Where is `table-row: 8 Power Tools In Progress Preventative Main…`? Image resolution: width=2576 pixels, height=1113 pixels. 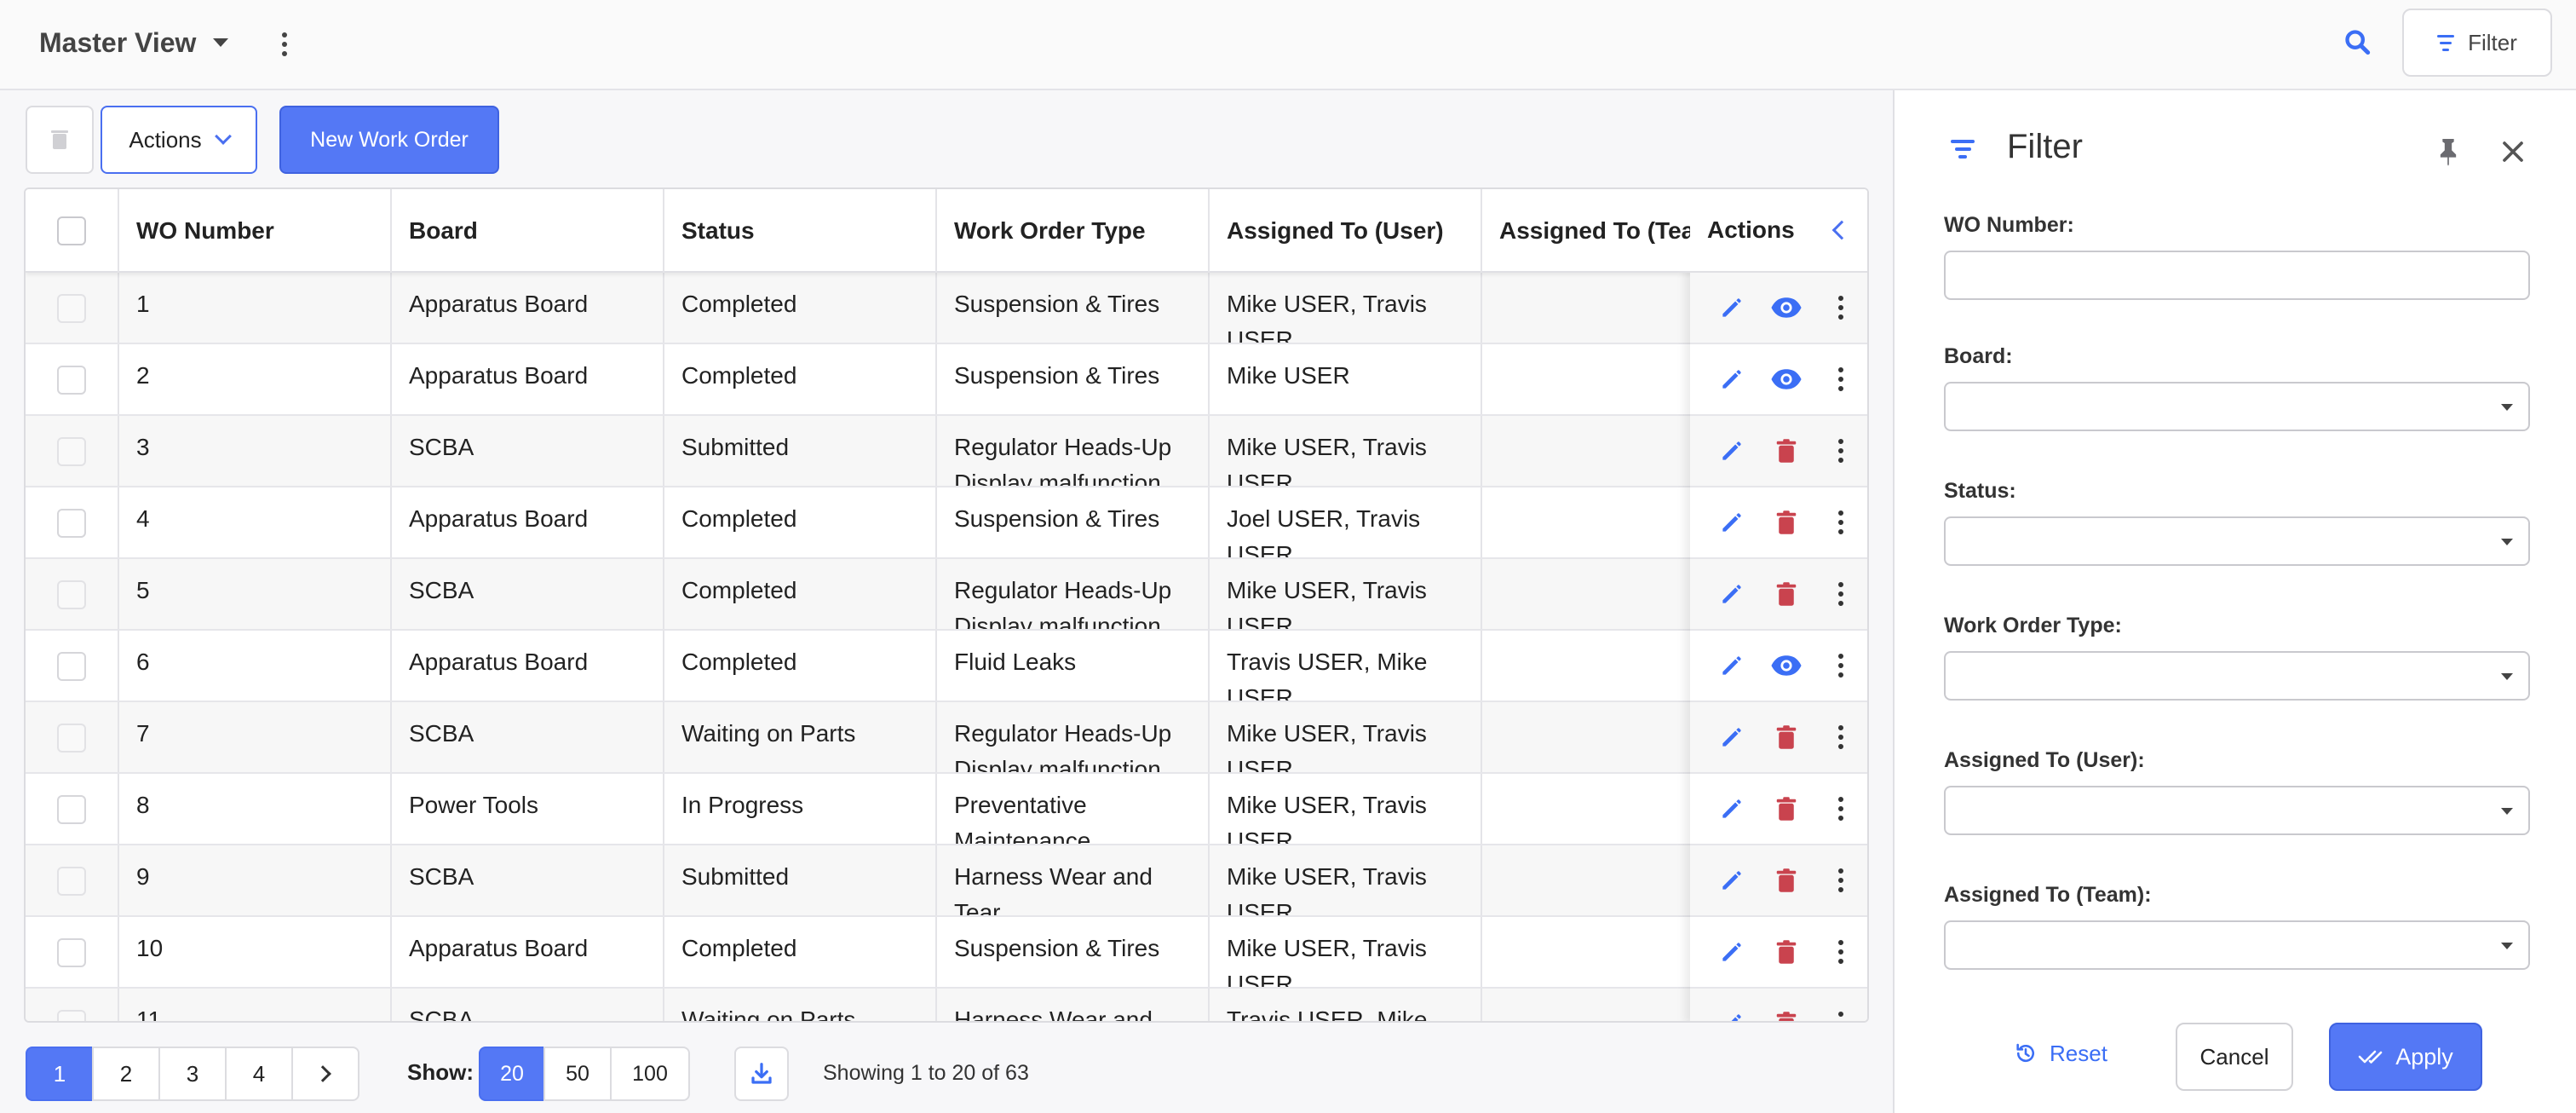 table-row: 8 Power Tools In Progress Preventative Main… is located at coordinates (947, 809).